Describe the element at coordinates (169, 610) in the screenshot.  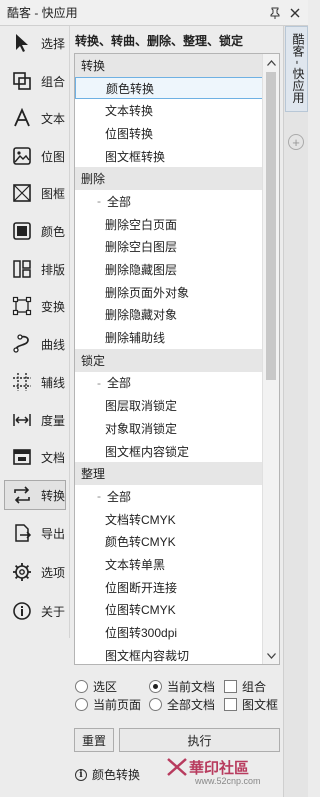
I see `list-item: 位图转CMYK` at that location.